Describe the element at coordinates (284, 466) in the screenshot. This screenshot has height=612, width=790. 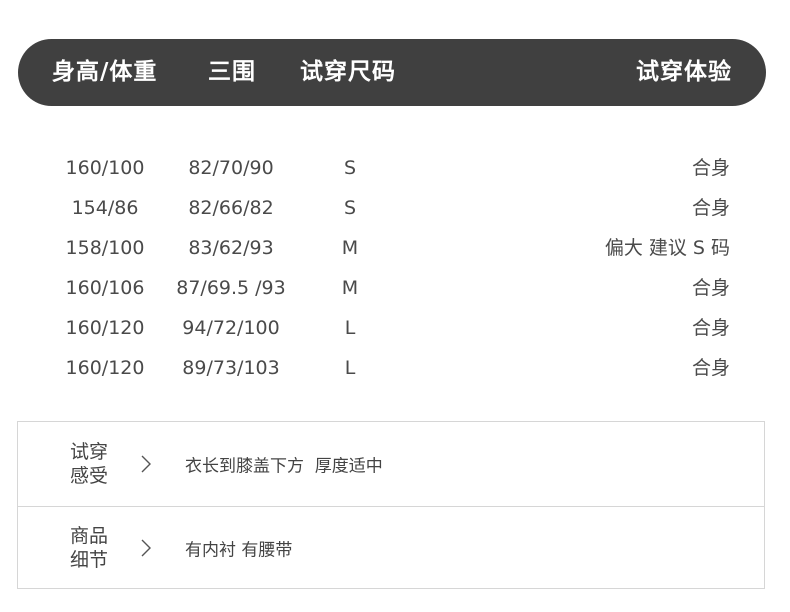
I see `detail-text: 衣长到膝盖下方 厚度适中` at that location.